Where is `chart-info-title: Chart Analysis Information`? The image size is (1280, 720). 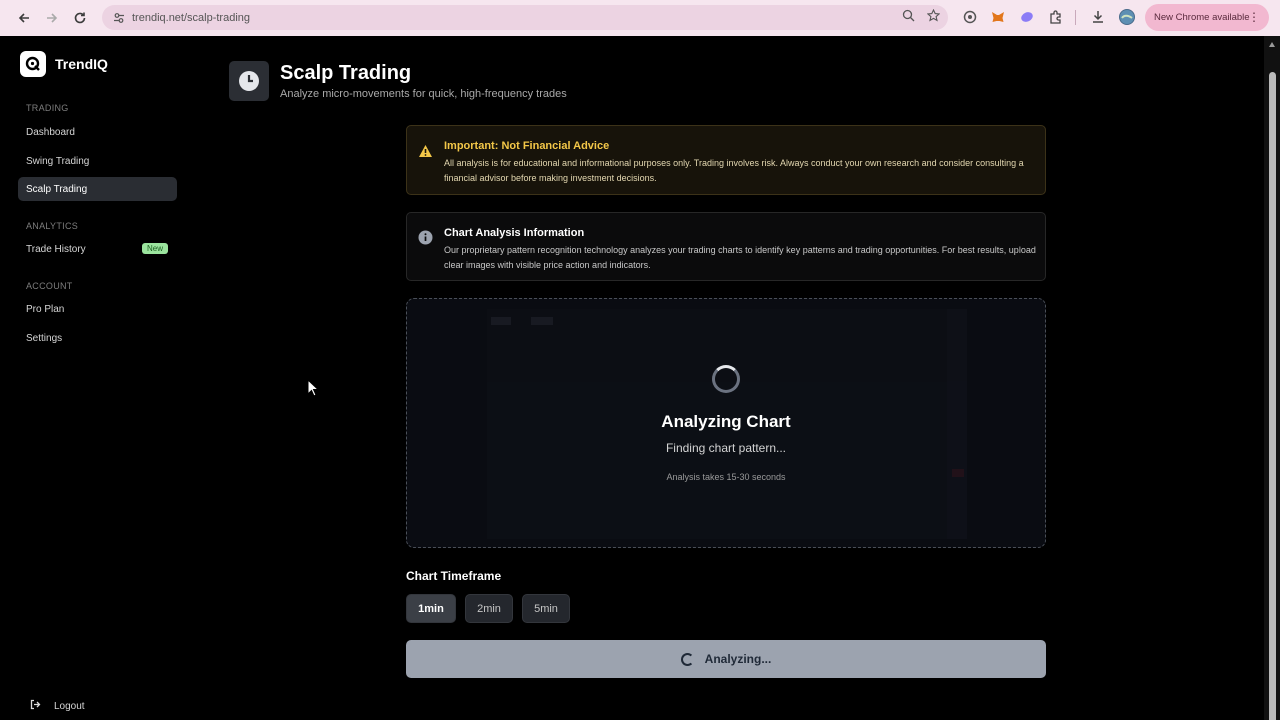 chart-info-title: Chart Analysis Information is located at coordinates (514, 233).